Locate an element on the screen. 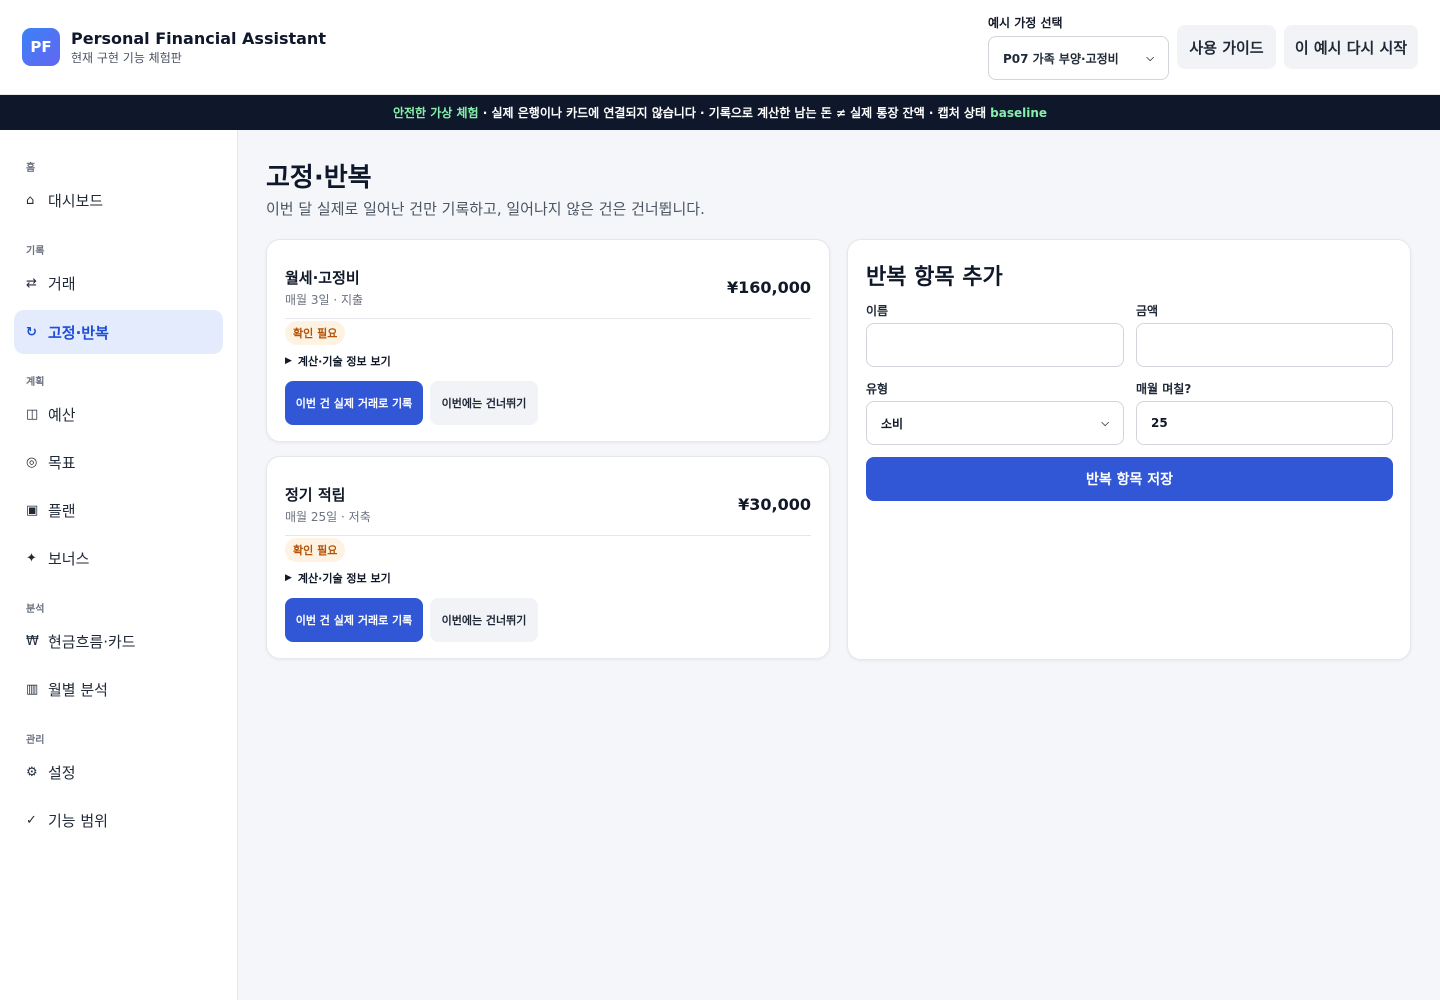  type-select: 소비 ⌵ is located at coordinates (995, 423).